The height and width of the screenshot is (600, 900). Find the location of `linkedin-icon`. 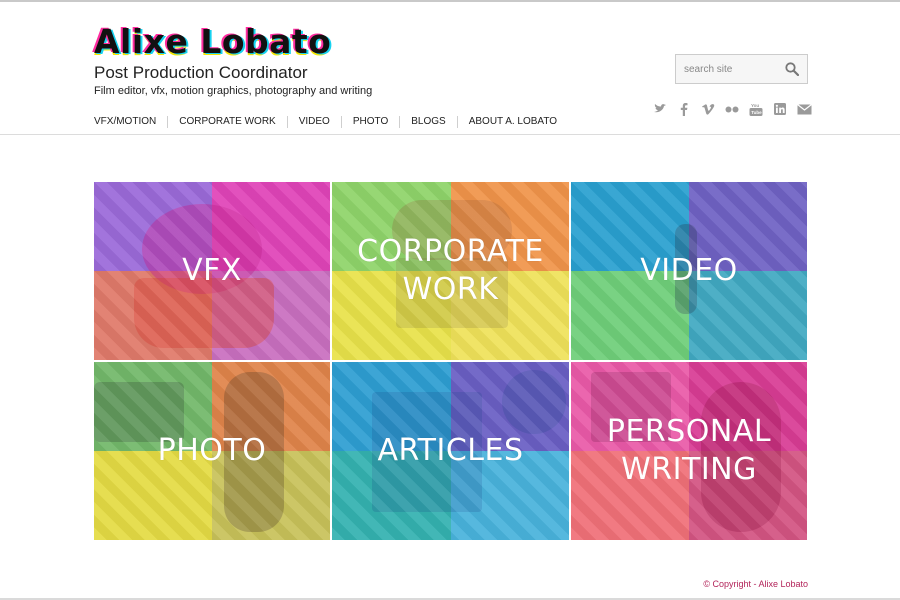

linkedin-icon is located at coordinates (780, 109).